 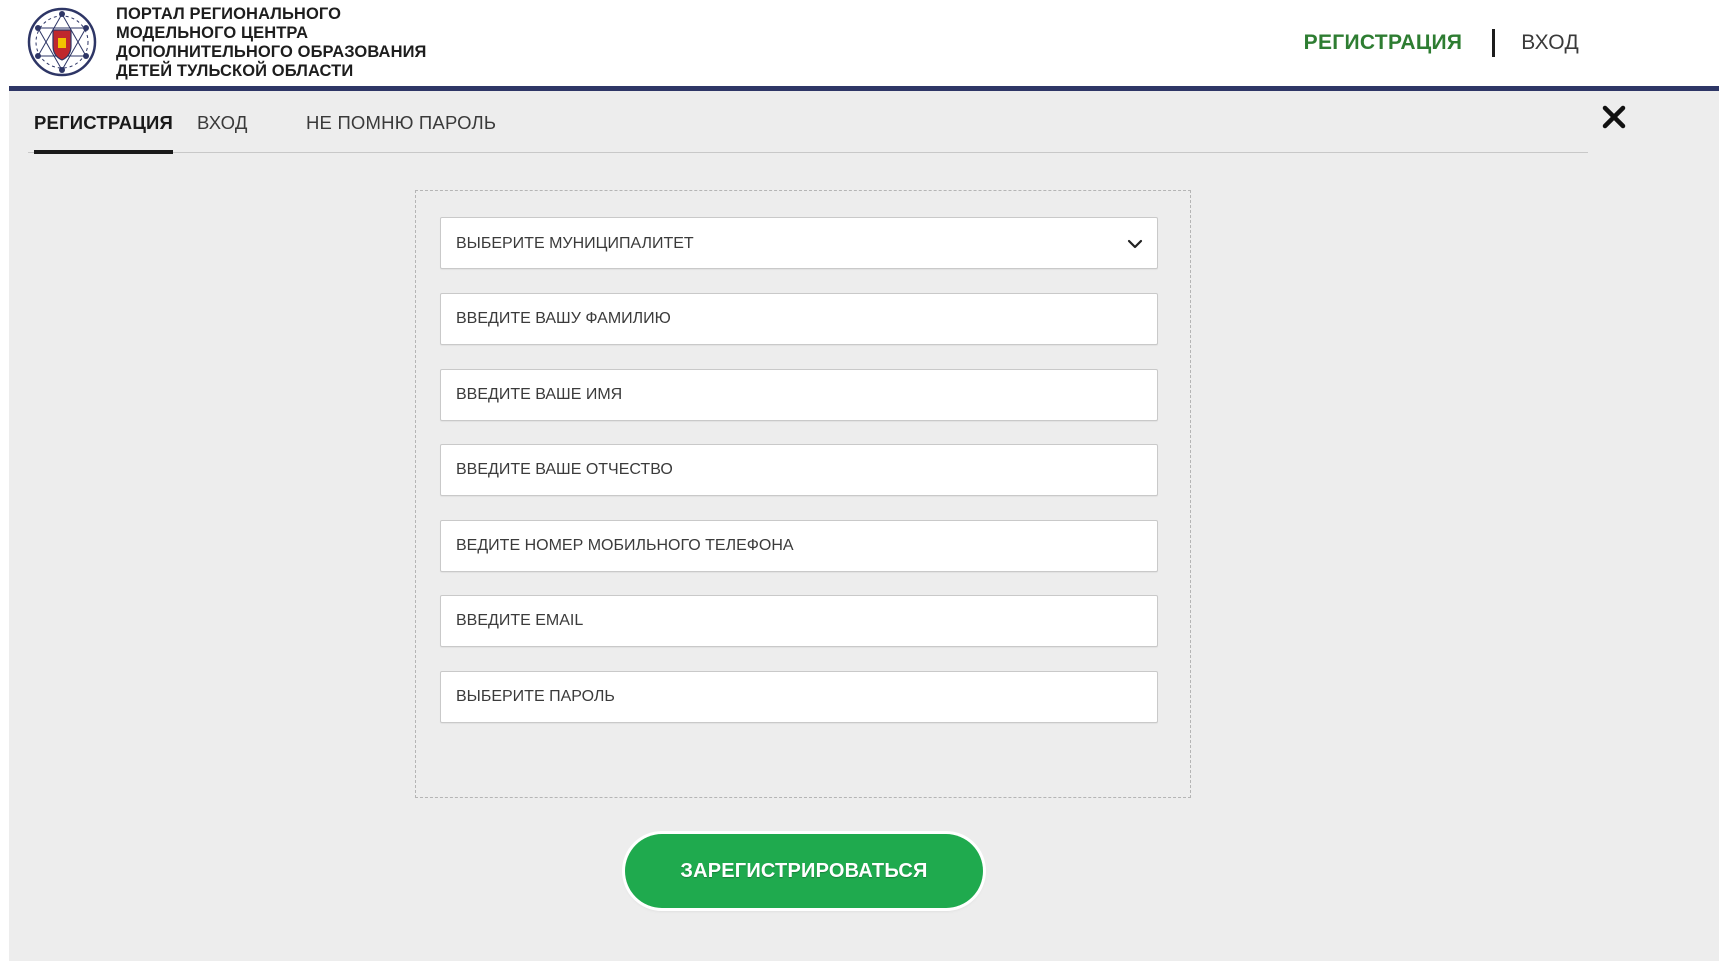 I want to click on chevron-down-icon, so click(x=1135, y=244).